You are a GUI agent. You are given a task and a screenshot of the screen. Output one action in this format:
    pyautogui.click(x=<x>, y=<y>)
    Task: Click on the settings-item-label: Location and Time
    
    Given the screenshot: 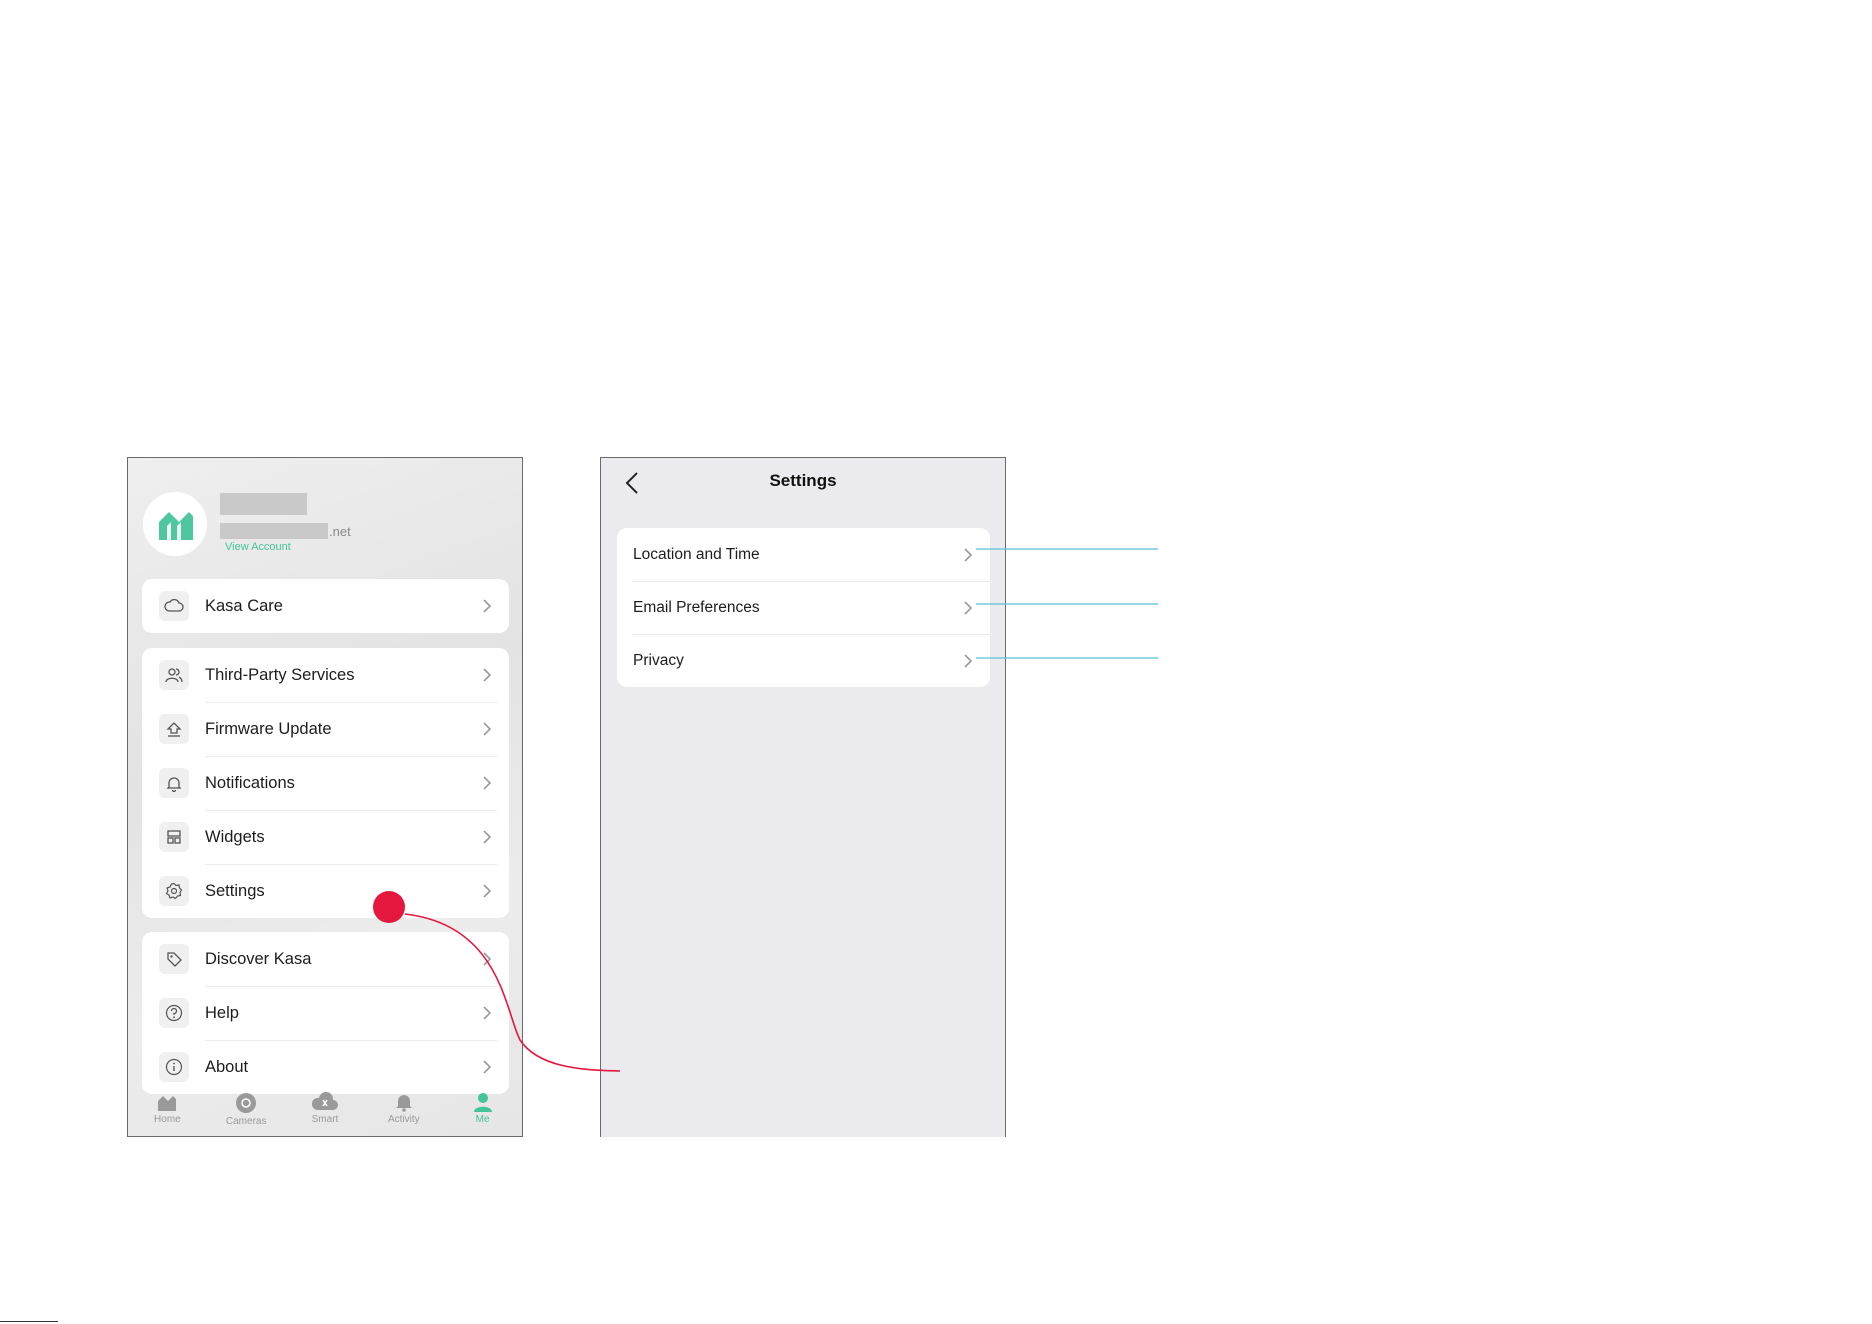 What is the action you would take?
    pyautogui.click(x=696, y=554)
    